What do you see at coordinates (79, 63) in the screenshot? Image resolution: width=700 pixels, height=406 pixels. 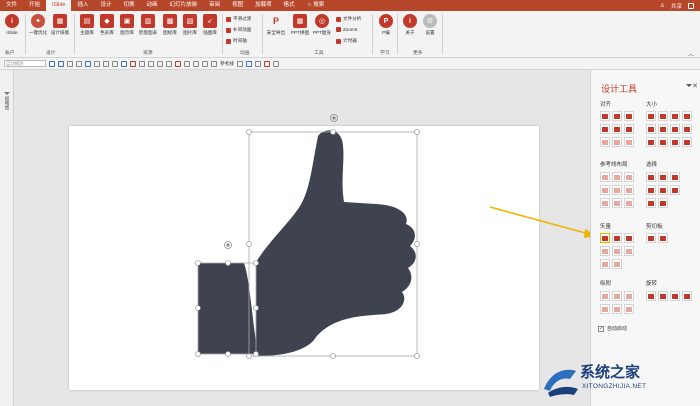 I see `refresh-icon` at bounding box center [79, 63].